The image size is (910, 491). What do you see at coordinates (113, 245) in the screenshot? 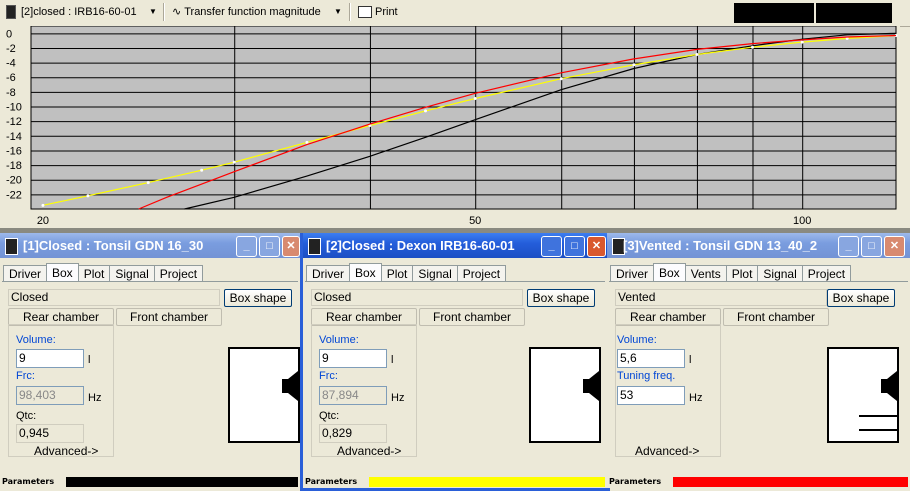
I see `window-title: [1]Closed : Tonsil GDN 16_30` at bounding box center [113, 245].